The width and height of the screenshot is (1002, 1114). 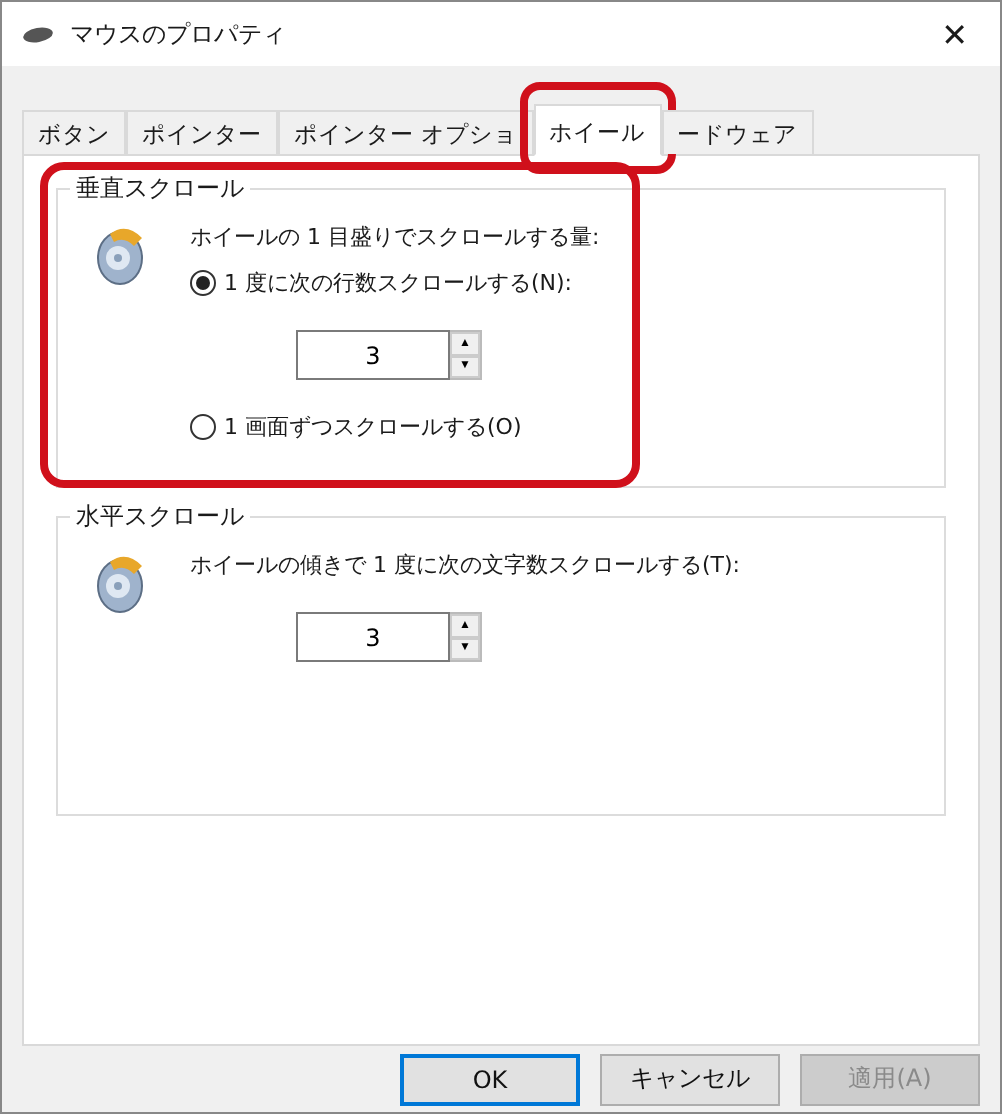 What do you see at coordinates (690, 1079) in the screenshot?
I see `dialog-button: キャンセル` at bounding box center [690, 1079].